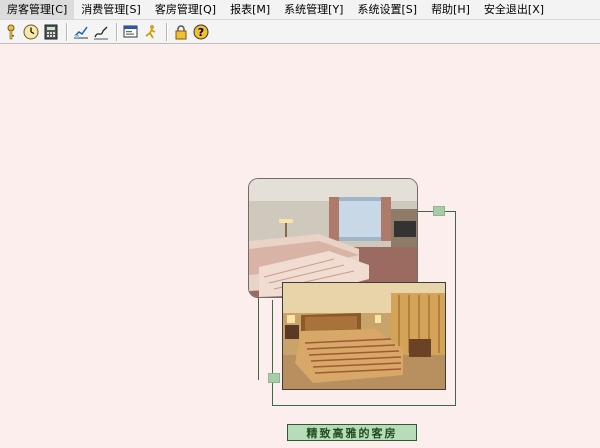 The height and width of the screenshot is (448, 600). Describe the element at coordinates (111, 9) in the screenshot. I see `menu-consumption: 消费管理[S]` at that location.